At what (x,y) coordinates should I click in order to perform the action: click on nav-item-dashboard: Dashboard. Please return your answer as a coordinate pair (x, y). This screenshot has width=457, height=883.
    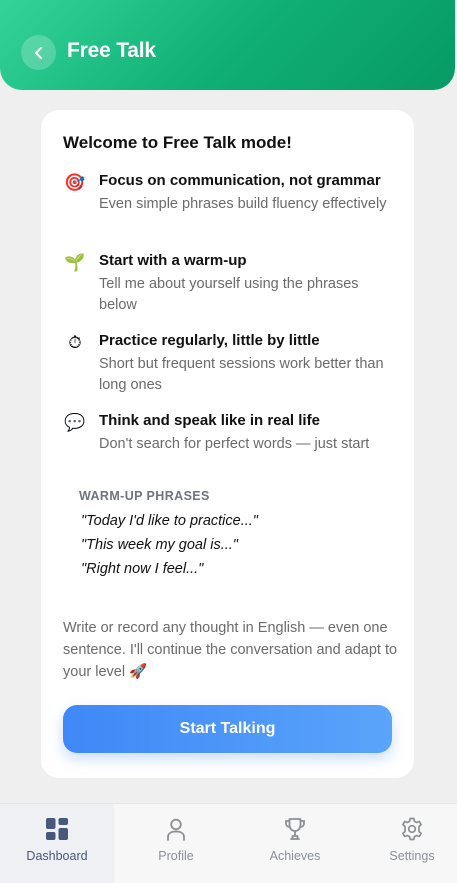
    Looking at the image, I should click on (57, 843).